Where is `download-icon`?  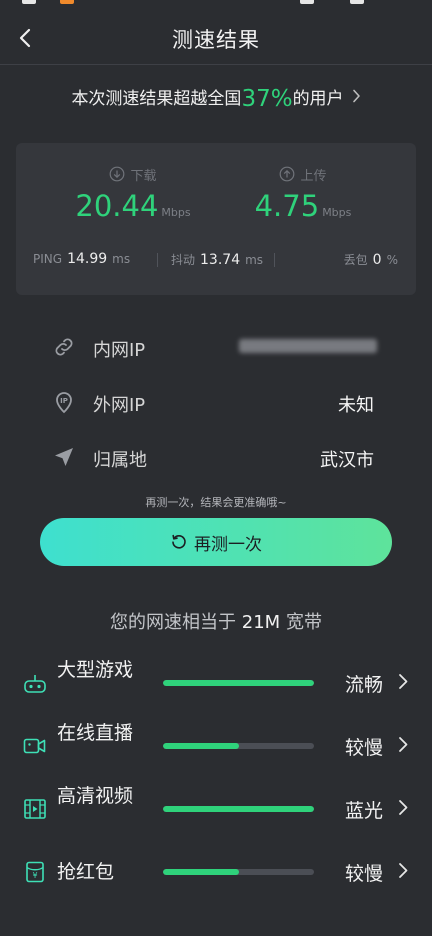
download-icon is located at coordinates (117, 174).